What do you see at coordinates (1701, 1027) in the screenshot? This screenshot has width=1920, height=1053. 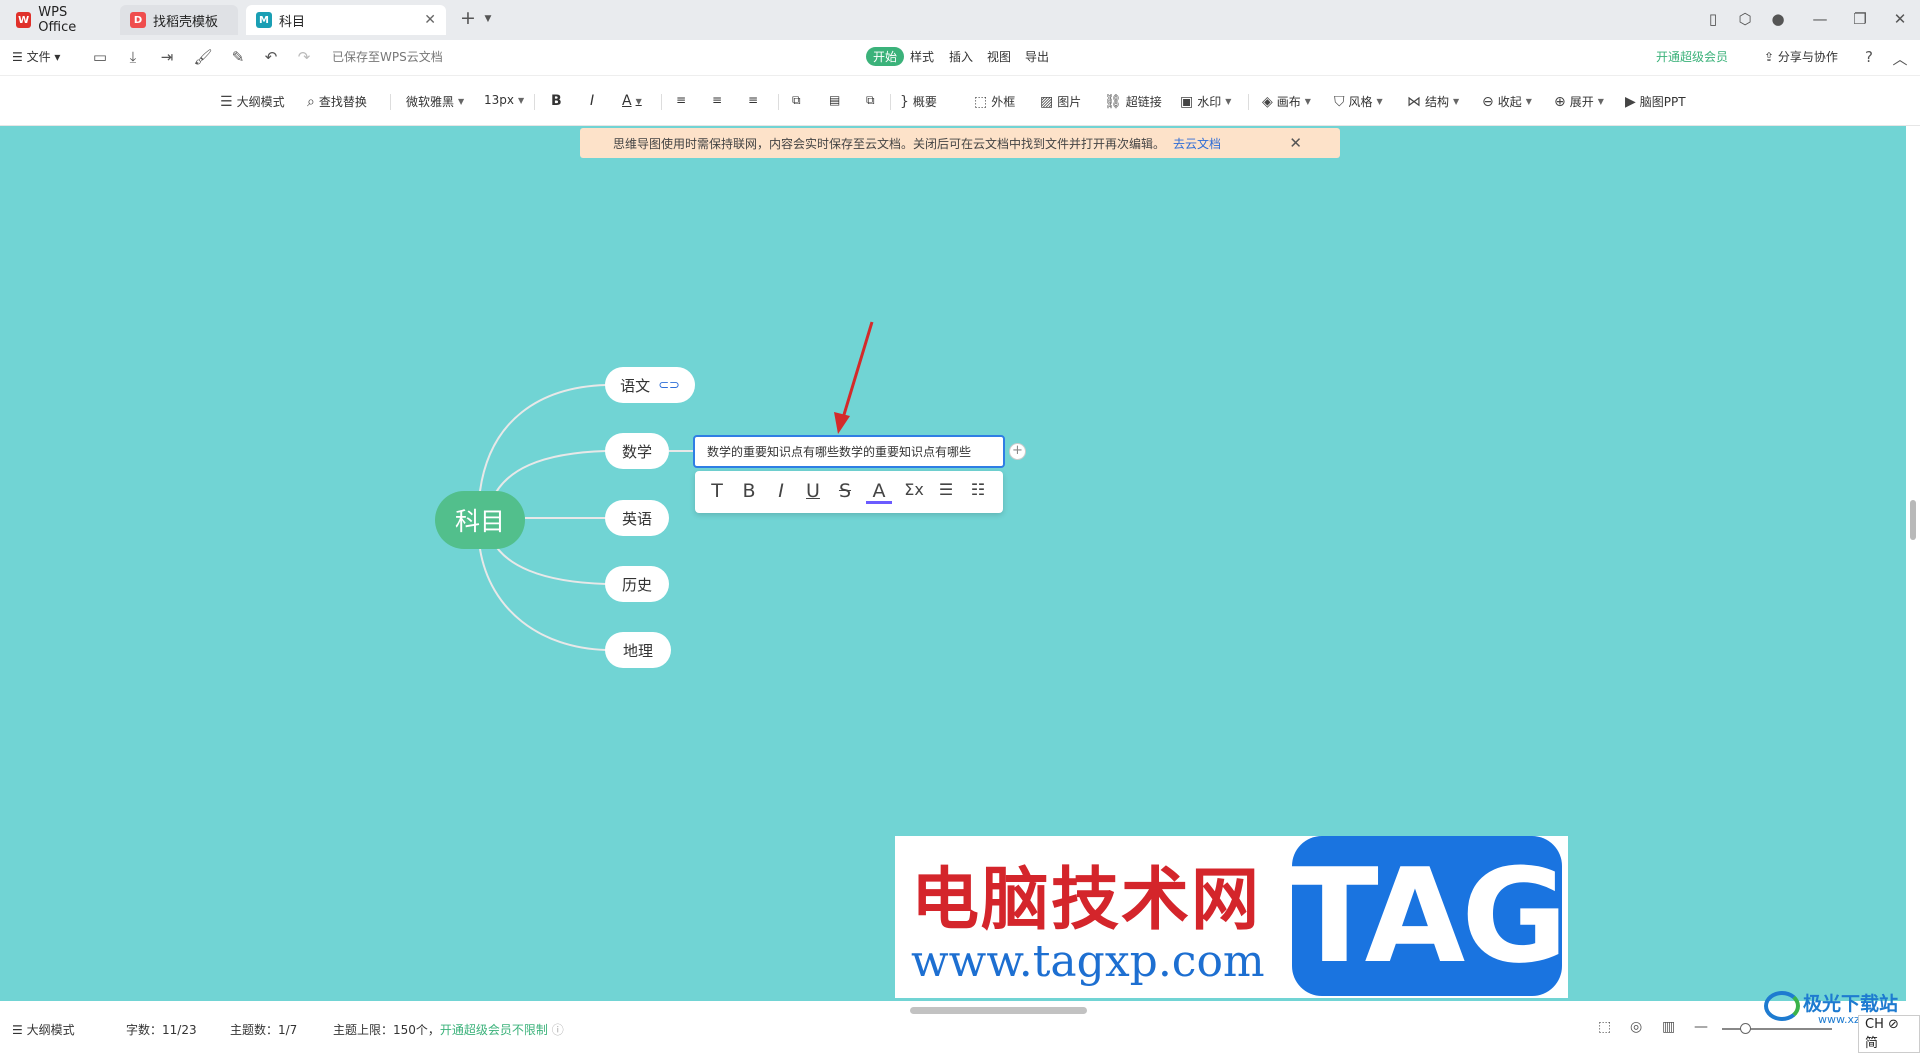 I see `zoom-out-icon: —` at bounding box center [1701, 1027].